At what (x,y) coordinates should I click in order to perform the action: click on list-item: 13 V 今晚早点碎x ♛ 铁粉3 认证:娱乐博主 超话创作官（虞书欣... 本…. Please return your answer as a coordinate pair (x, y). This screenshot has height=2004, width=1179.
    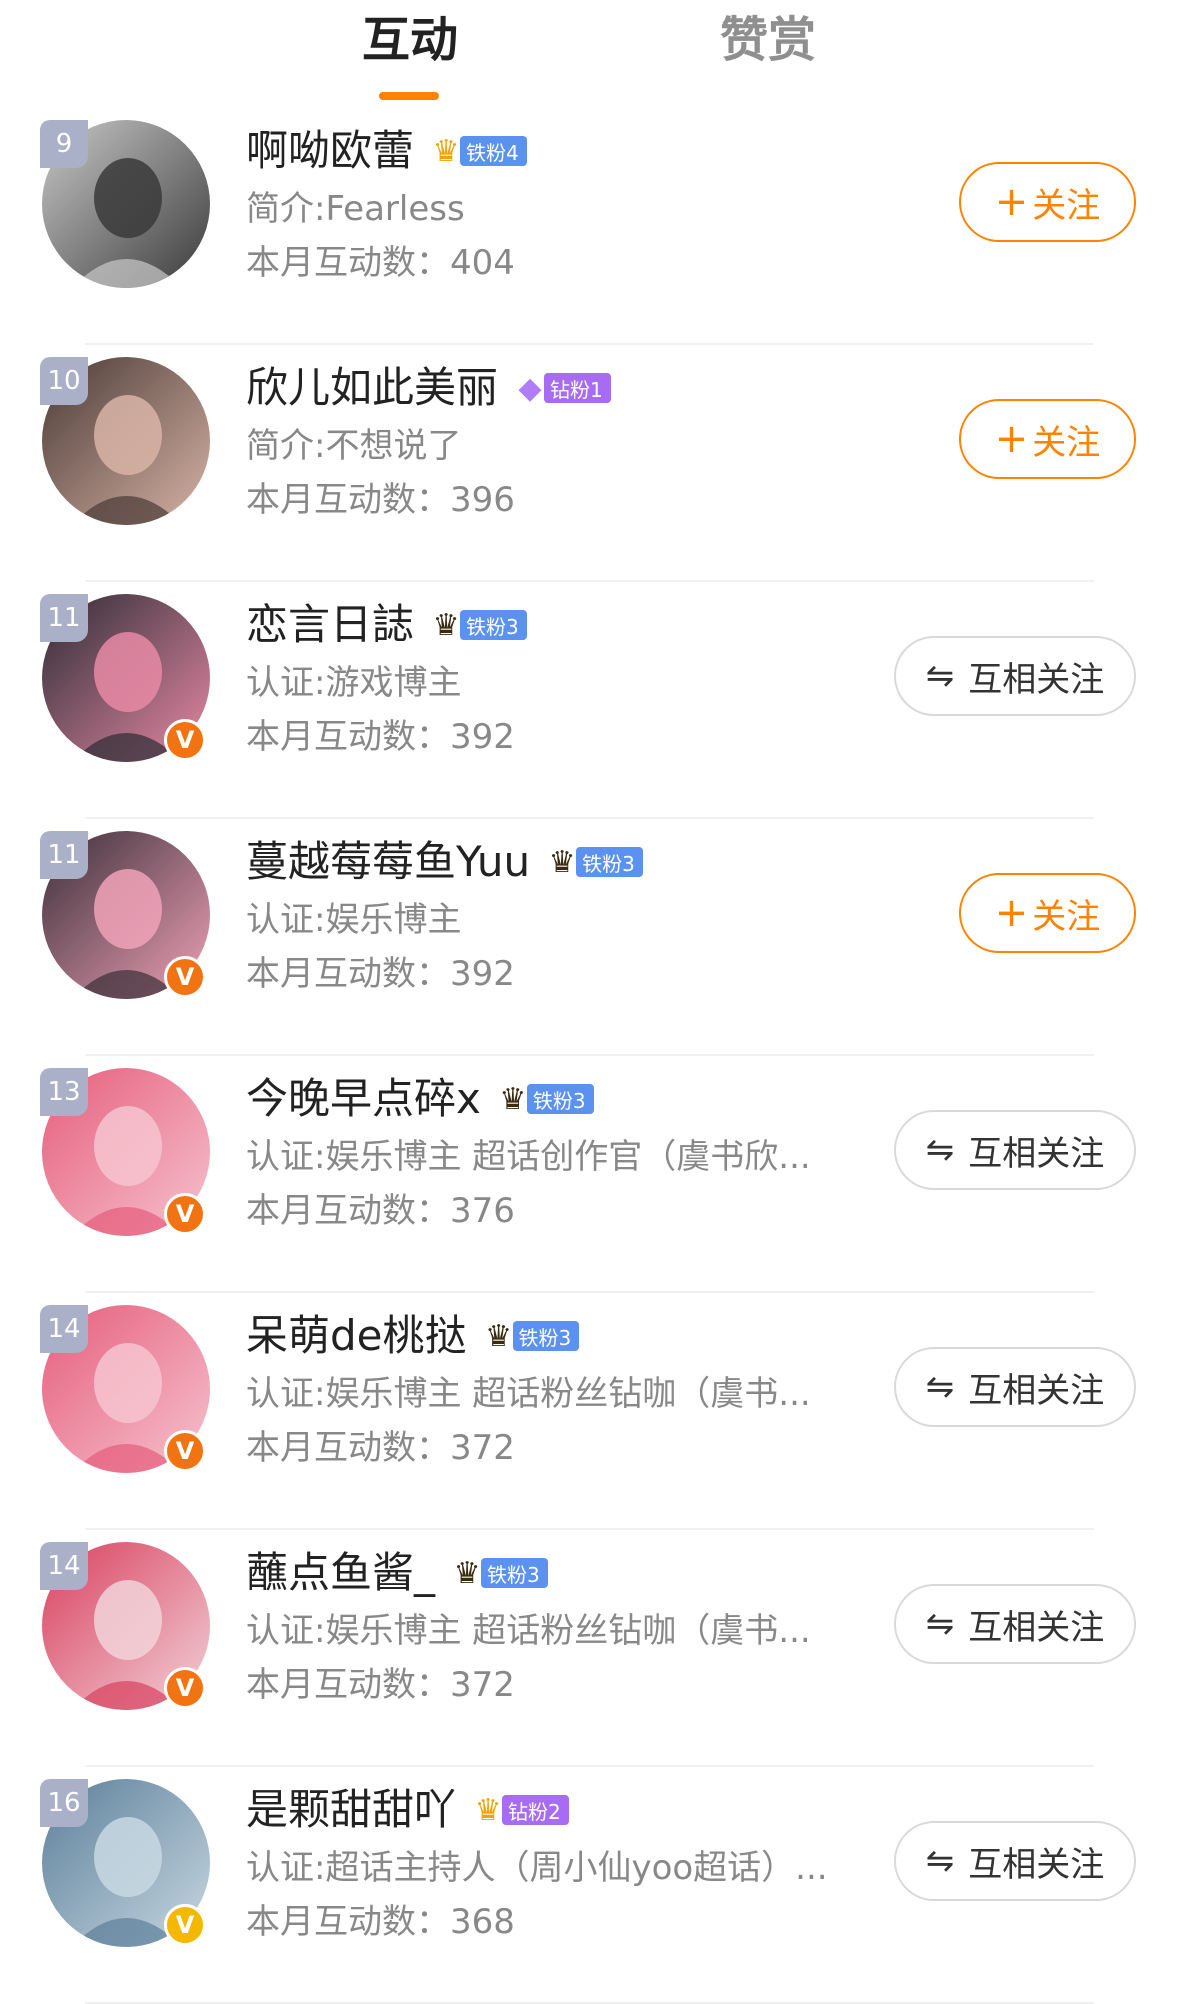
    Looking at the image, I should click on (589, 1173).